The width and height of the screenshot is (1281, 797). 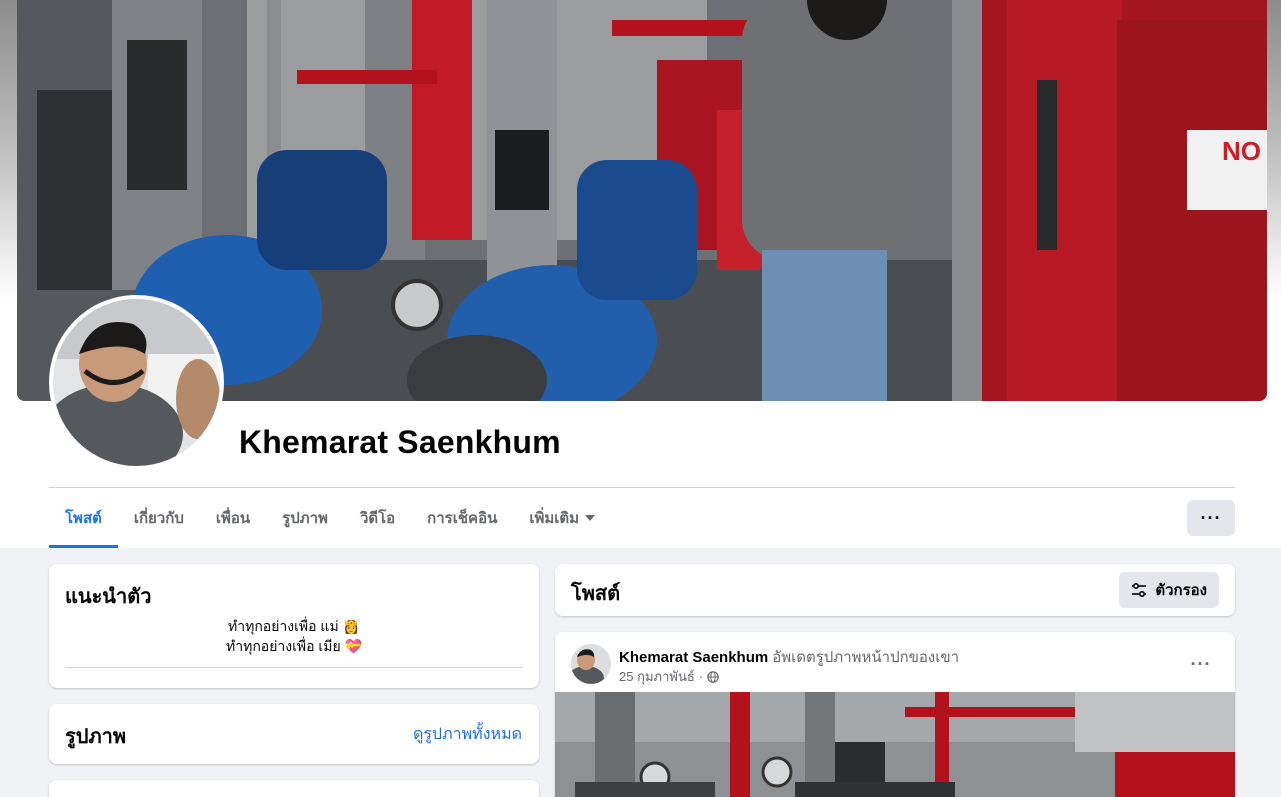 I want to click on tab-checkins: การเช็คอิน, so click(x=462, y=518).